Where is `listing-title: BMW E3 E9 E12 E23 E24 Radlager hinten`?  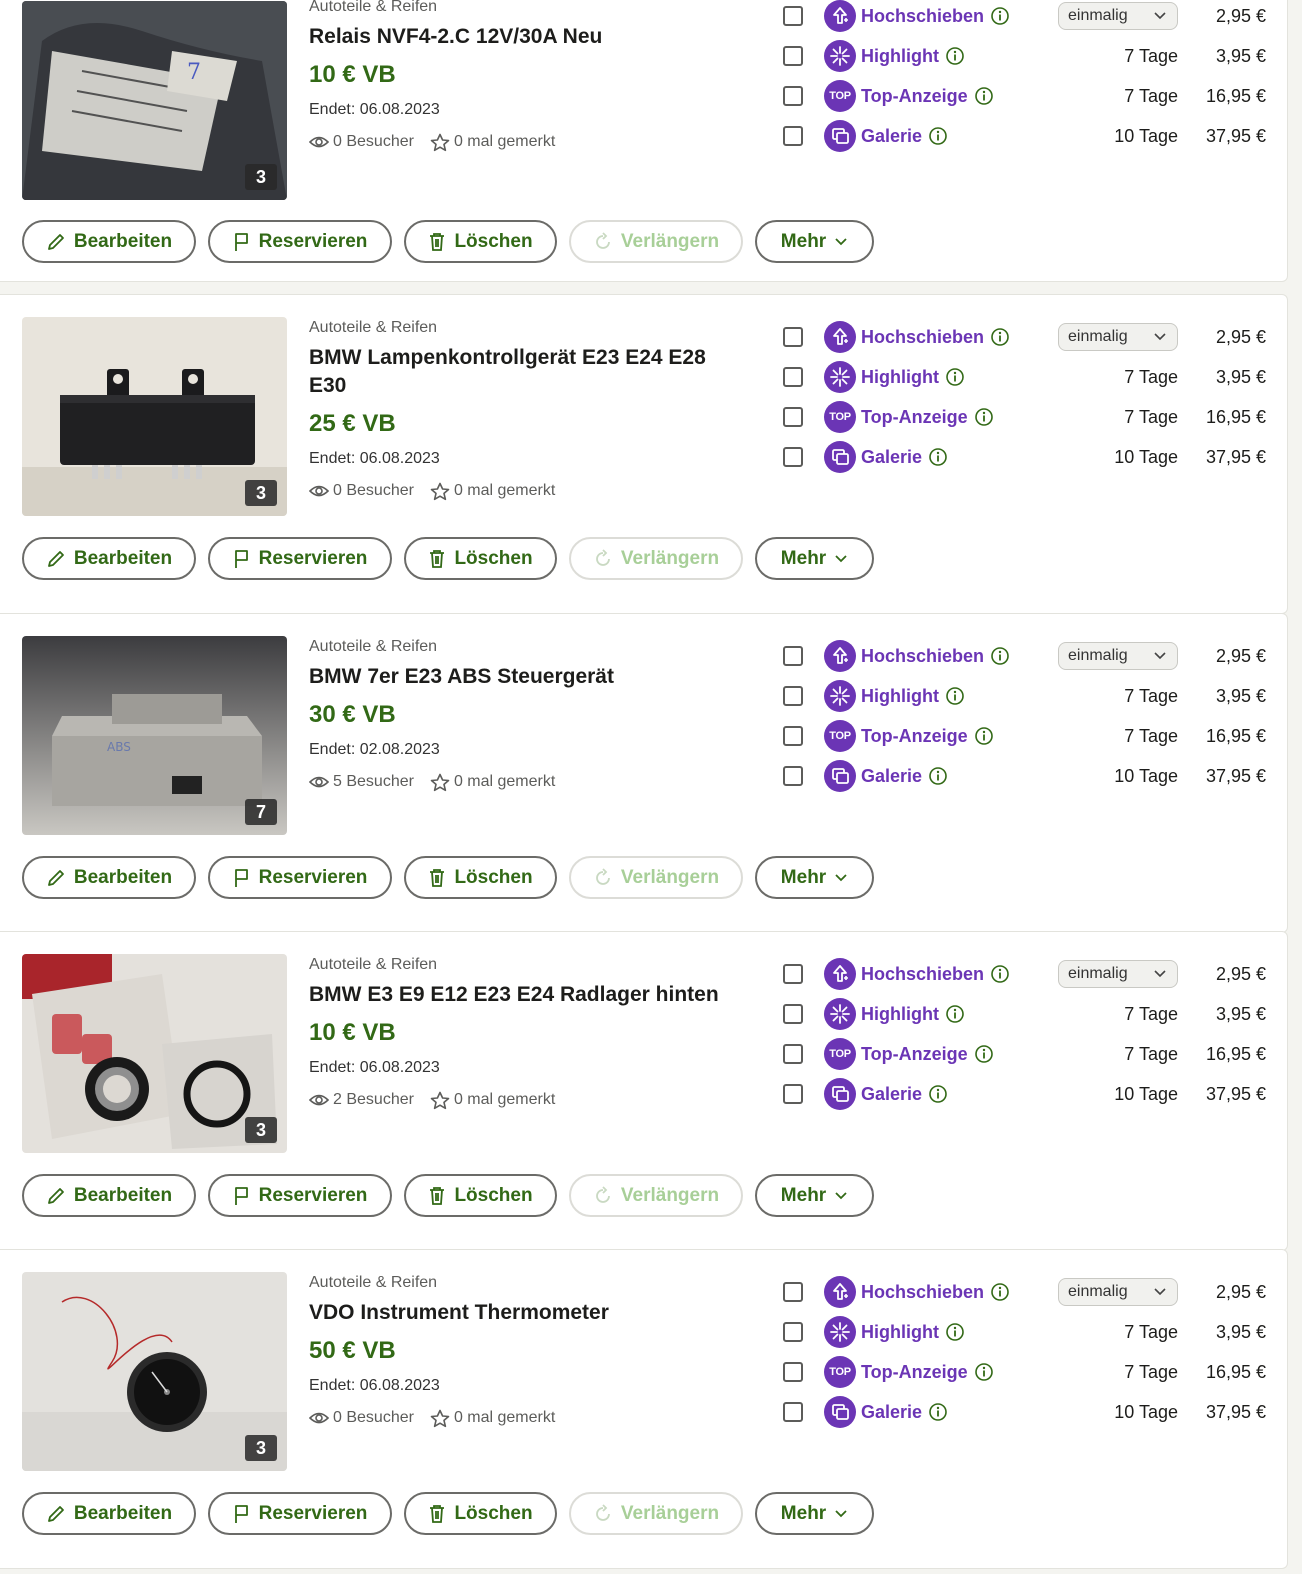
listing-title: BMW E3 E9 E12 E23 E24 Radlager hinten is located at coordinates (519, 995).